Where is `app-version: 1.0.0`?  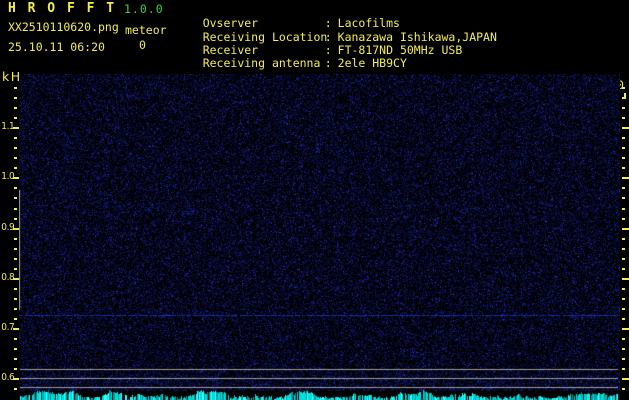 app-version: 1.0.0 is located at coordinates (144, 9).